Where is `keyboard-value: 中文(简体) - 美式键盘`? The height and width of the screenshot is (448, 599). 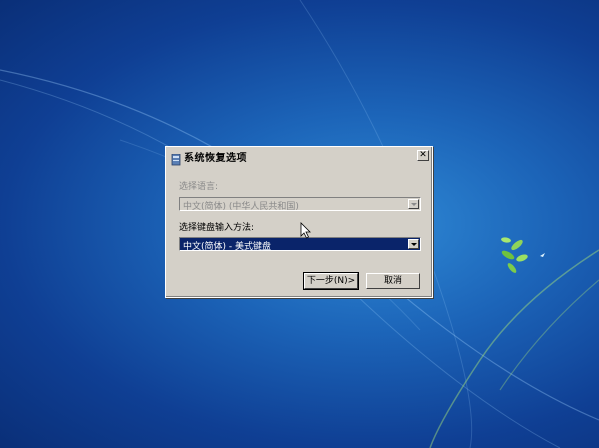 keyboard-value: 中文(简体) - 美式键盘 is located at coordinates (227, 247).